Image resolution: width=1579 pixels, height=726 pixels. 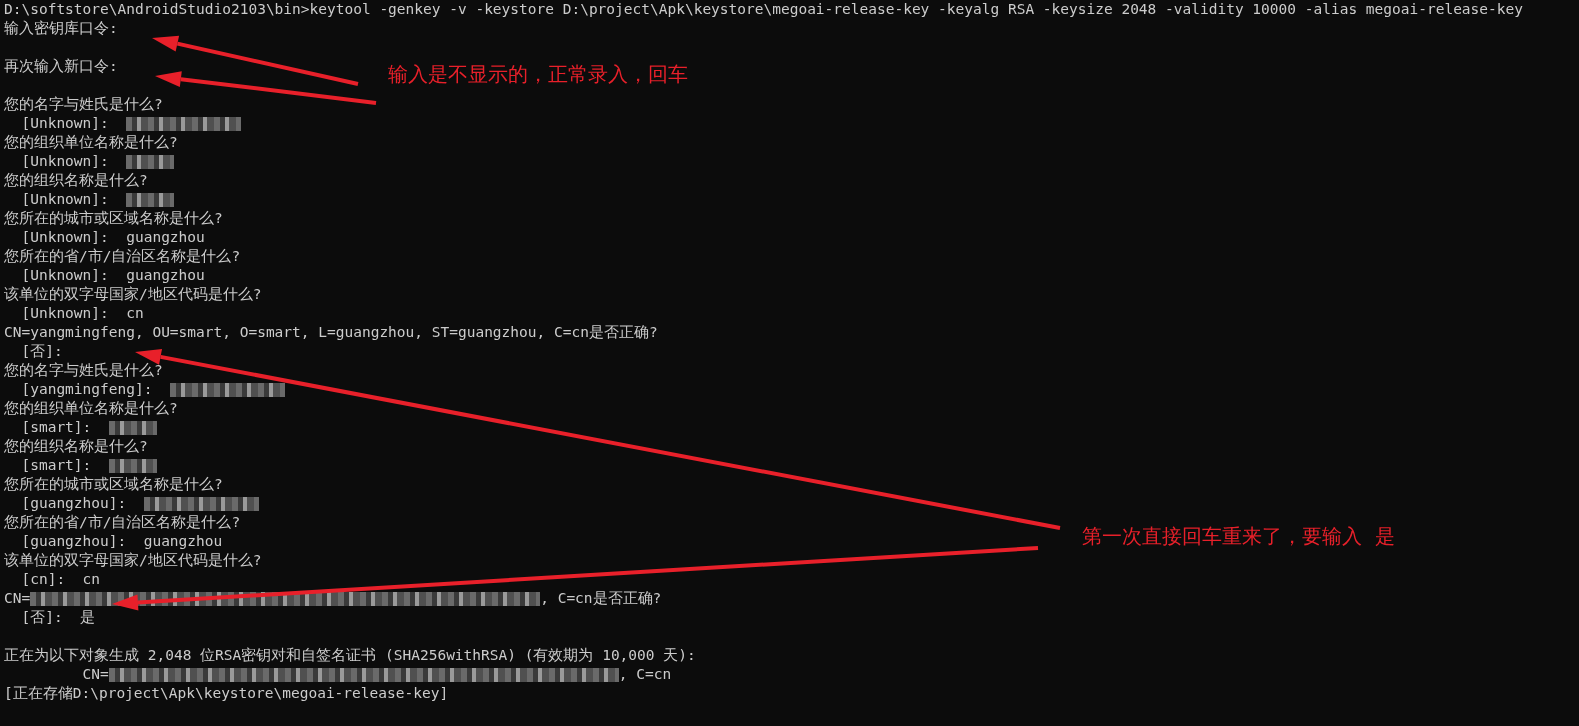 I want to click on terminal-text: [yangmingfeng]:, so click(x=87, y=389).